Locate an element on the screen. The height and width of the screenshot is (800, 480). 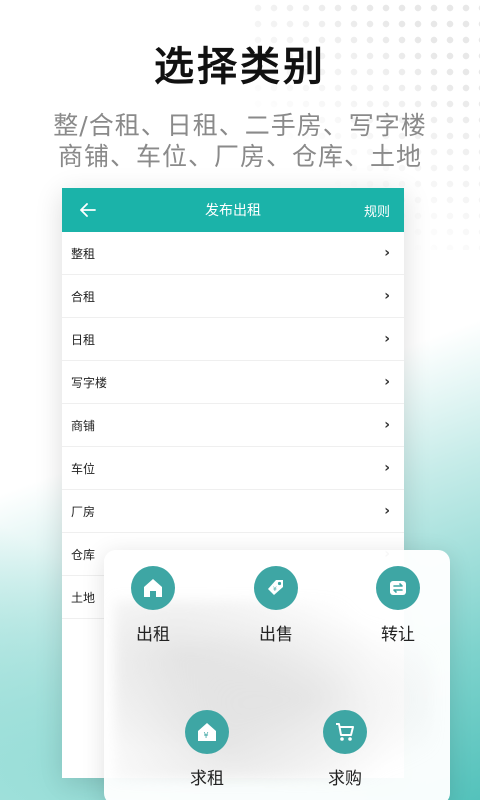
house-yen-icon: ¥ is located at coordinates (207, 732).